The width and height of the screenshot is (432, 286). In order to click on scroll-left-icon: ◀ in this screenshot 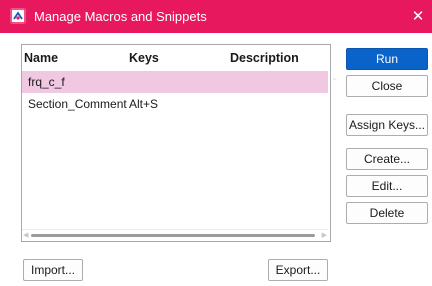, I will do `click(25, 235)`.